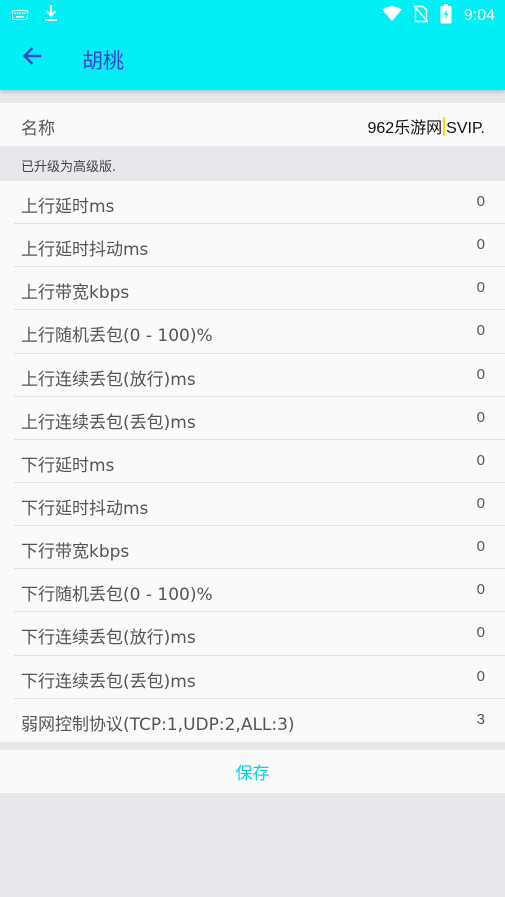 This screenshot has width=505, height=897. What do you see at coordinates (75, 552) in the screenshot?
I see `setting-label: 下行带宽kbps` at bounding box center [75, 552].